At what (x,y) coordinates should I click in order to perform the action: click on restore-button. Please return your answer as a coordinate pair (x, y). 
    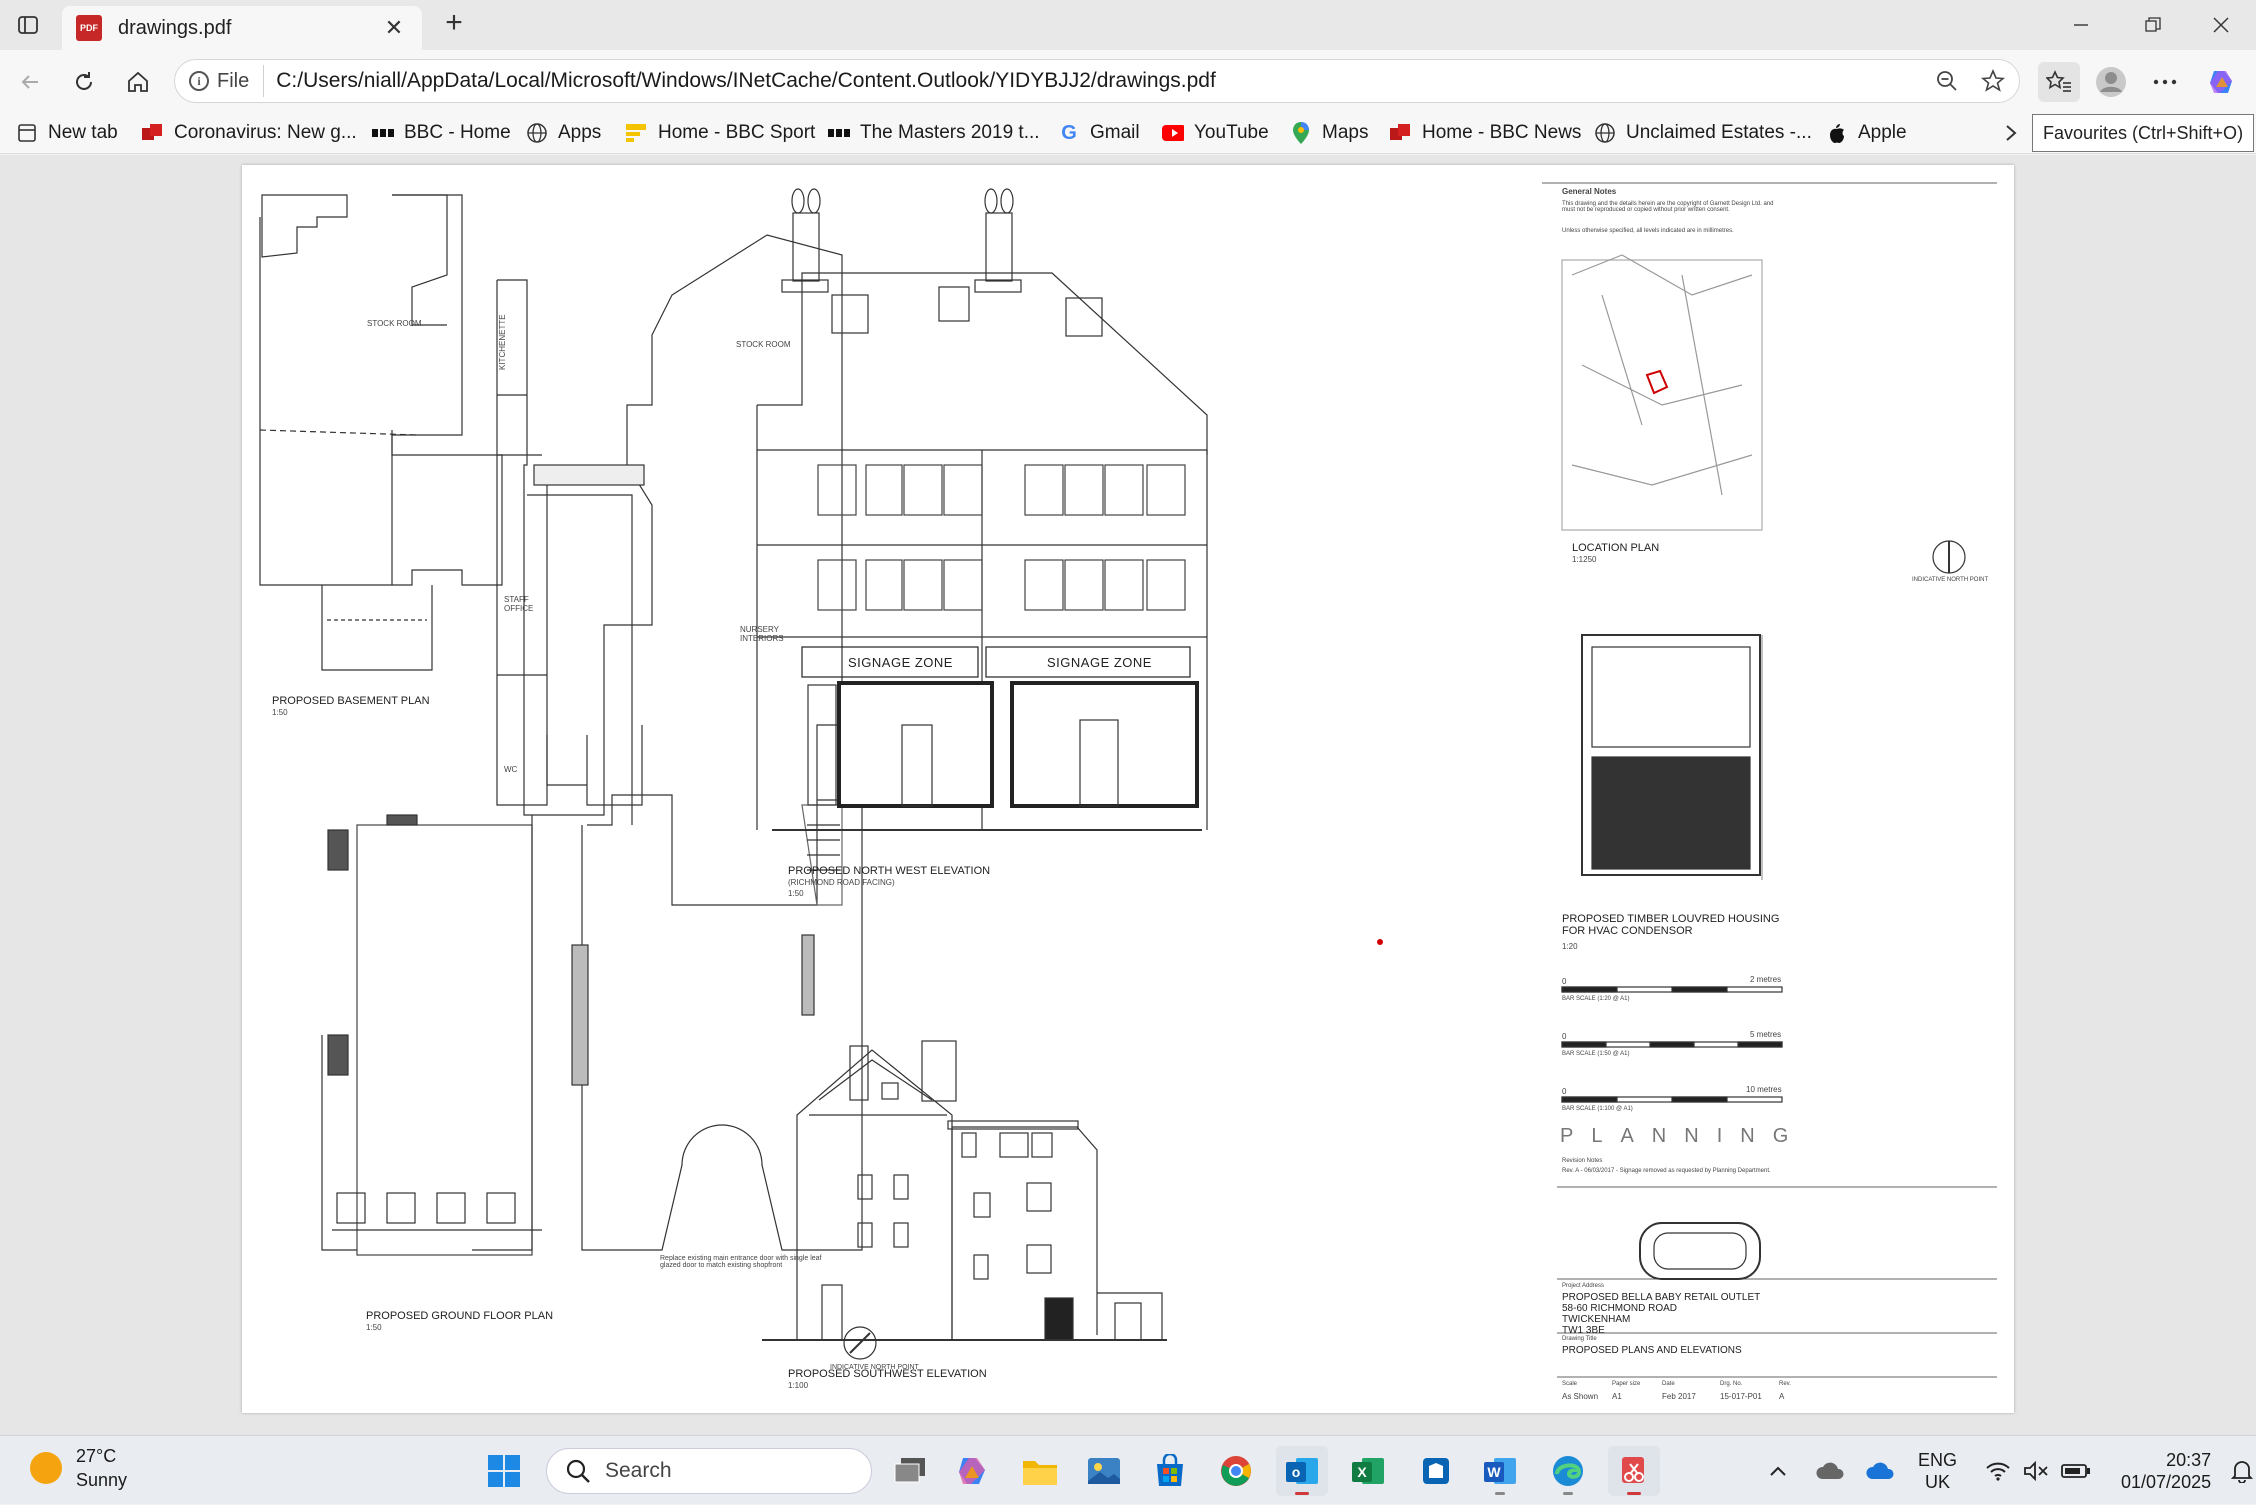
    Looking at the image, I should click on (2153, 25).